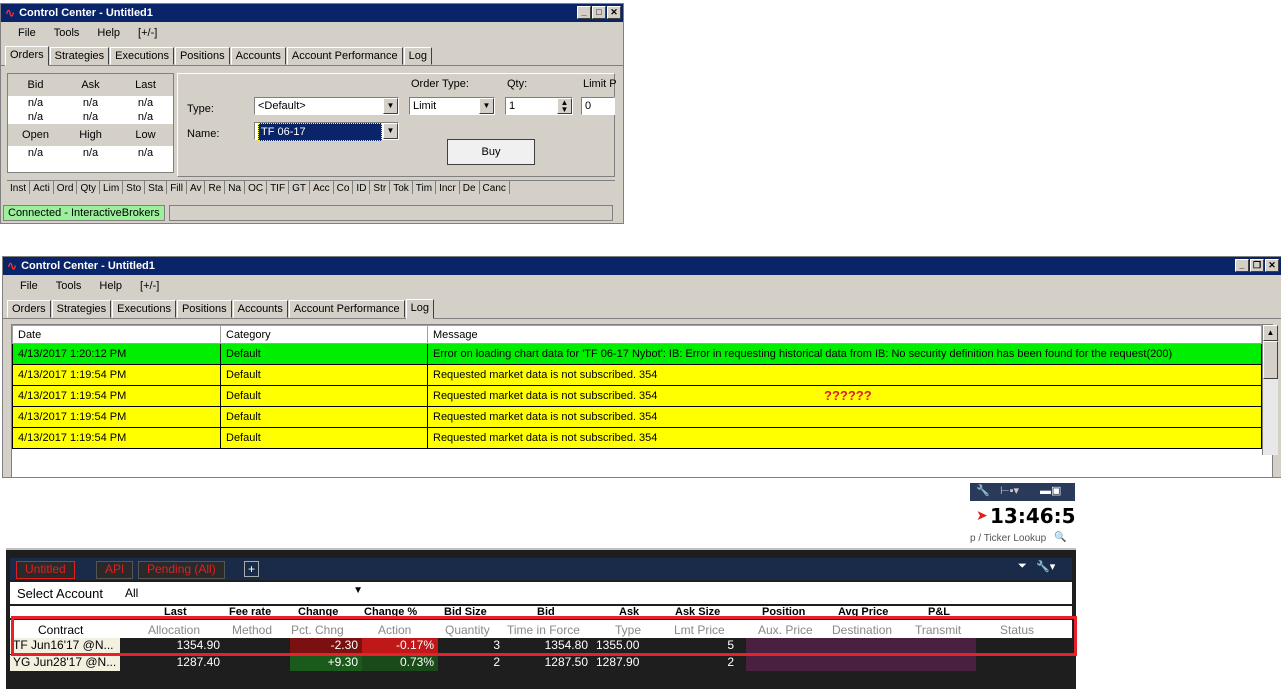 The height and width of the screenshot is (689, 1281). What do you see at coordinates (470, 187) in the screenshot?
I see `column-header: De` at bounding box center [470, 187].